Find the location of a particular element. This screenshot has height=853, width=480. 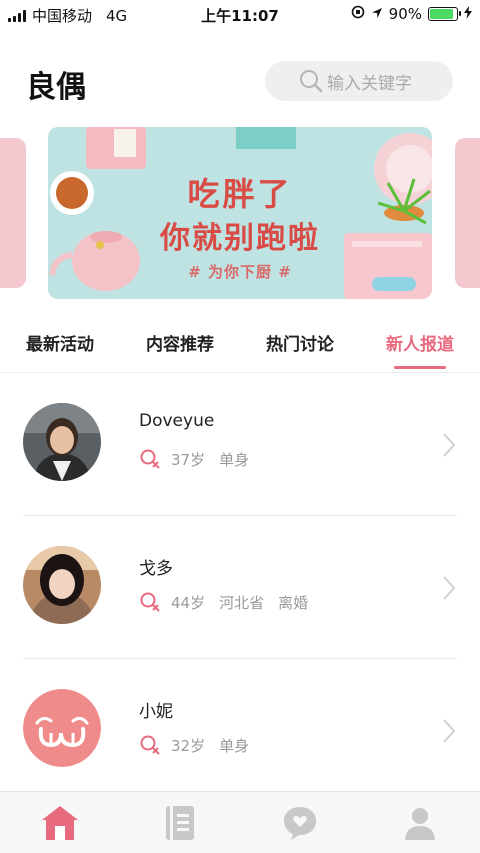

person-meta: 37岁 单身 is located at coordinates (201, 459).